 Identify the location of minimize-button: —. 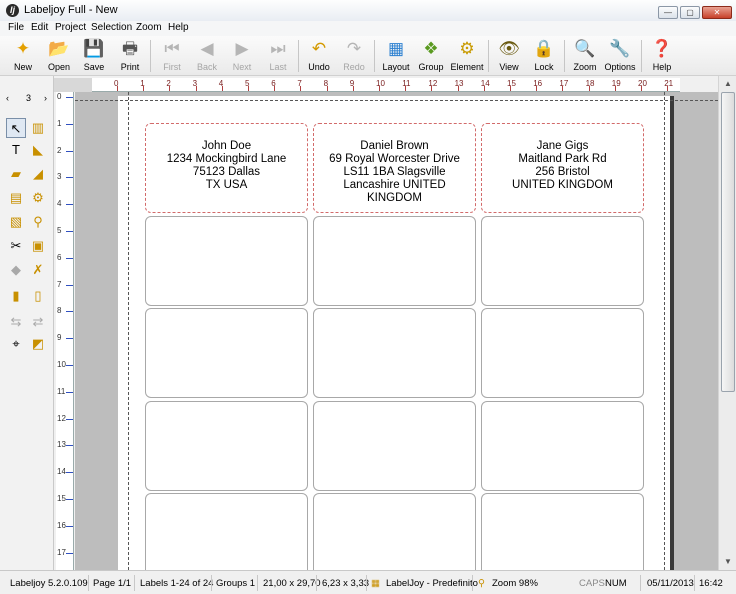
(668, 12).